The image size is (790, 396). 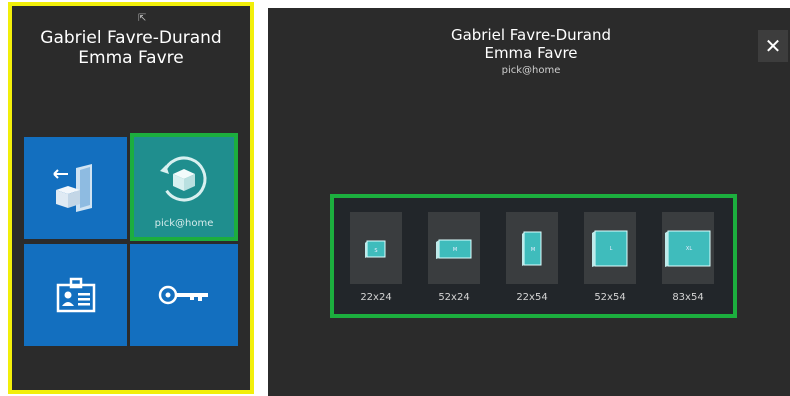 I want to click on id-card-icon, so click(x=75, y=295).